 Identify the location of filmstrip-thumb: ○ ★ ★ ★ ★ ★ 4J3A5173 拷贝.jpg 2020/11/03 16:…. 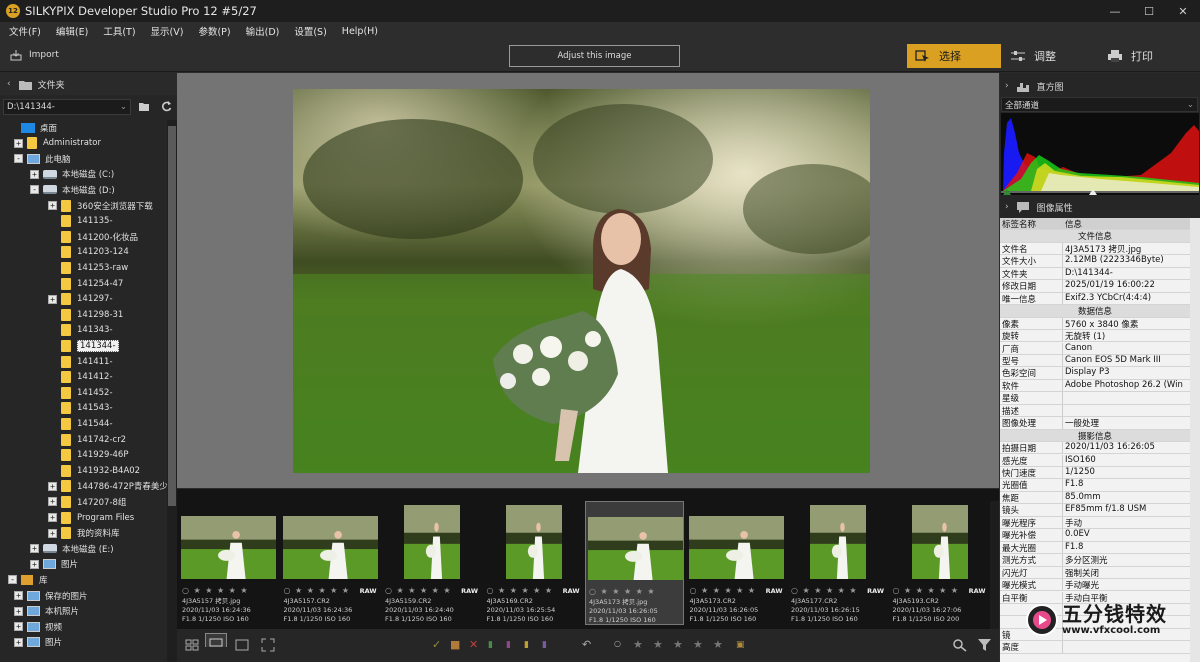
(634, 563).